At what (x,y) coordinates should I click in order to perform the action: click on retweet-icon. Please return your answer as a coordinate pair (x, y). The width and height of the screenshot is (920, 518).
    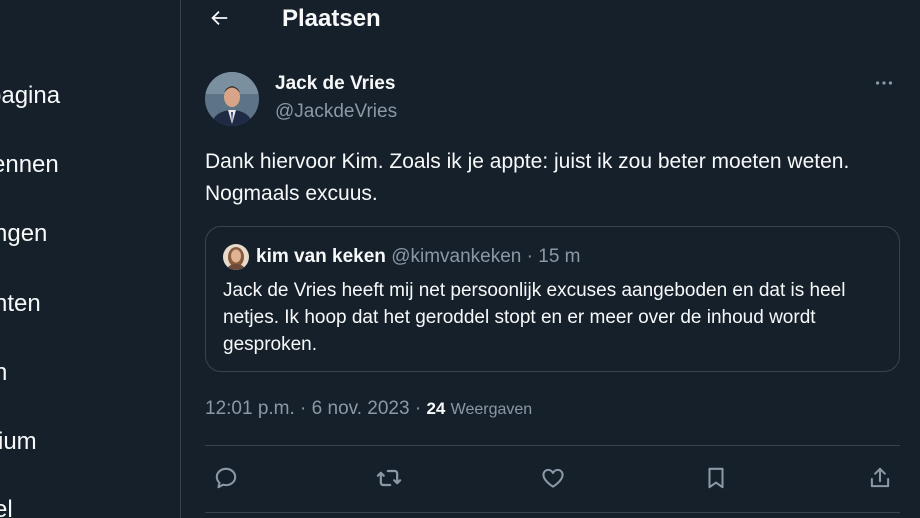
    Looking at the image, I should click on (389, 478).